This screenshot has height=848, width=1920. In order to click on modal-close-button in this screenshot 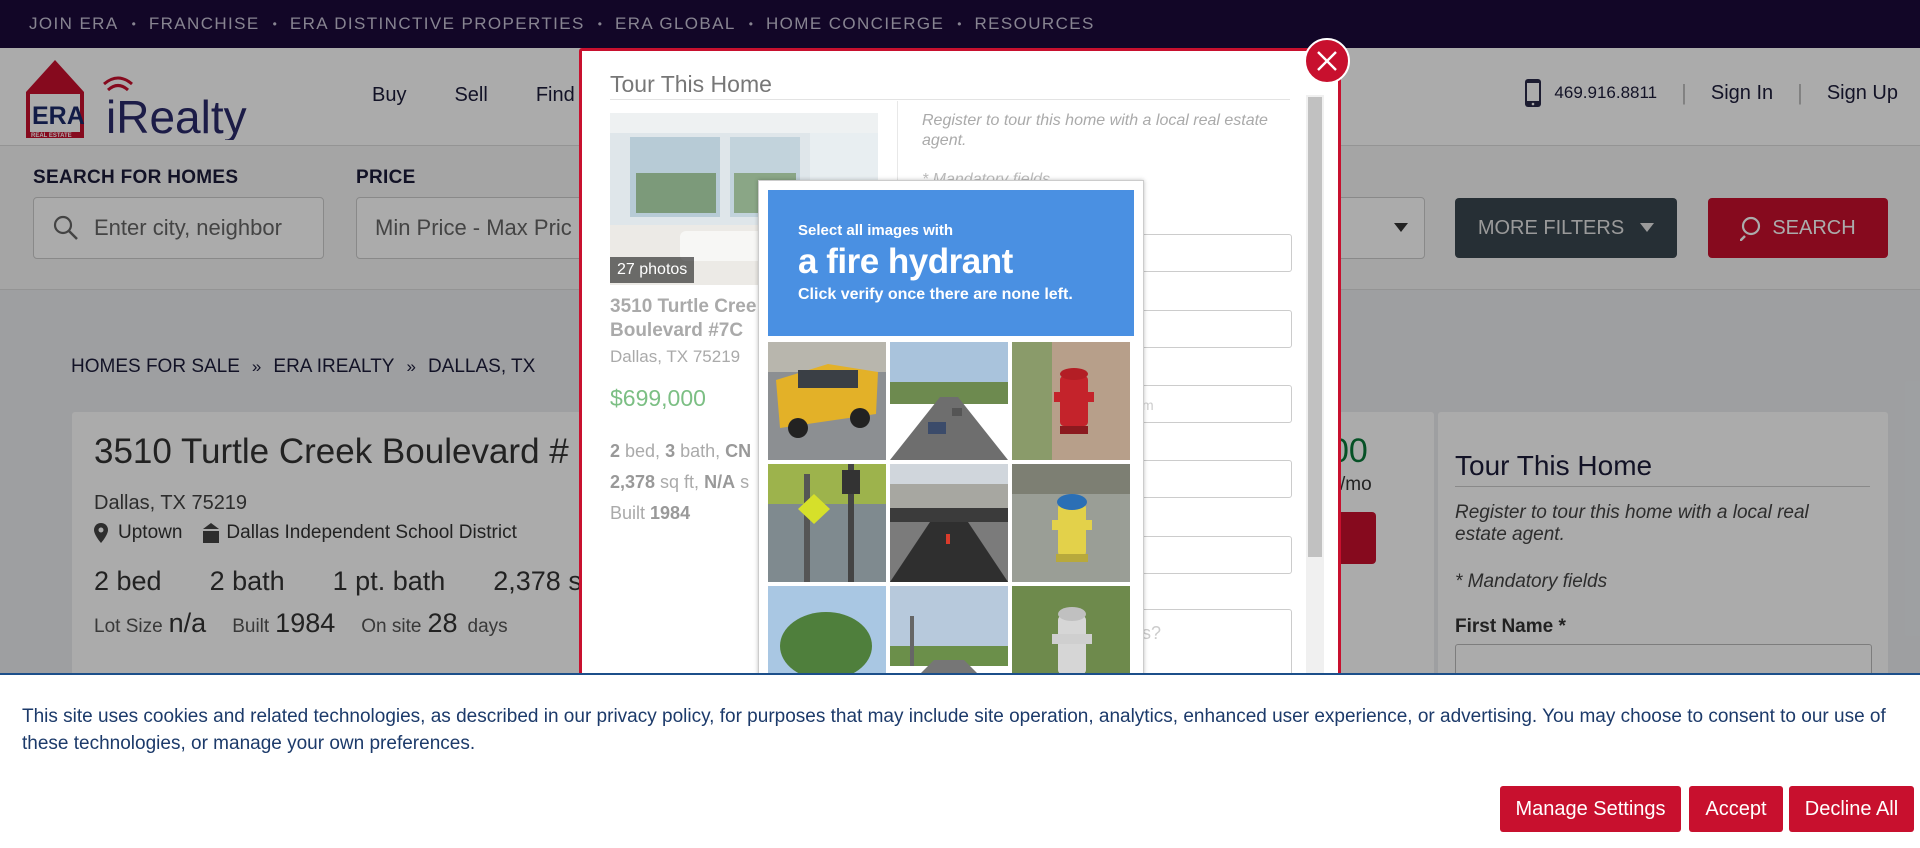, I will do `click(1327, 61)`.